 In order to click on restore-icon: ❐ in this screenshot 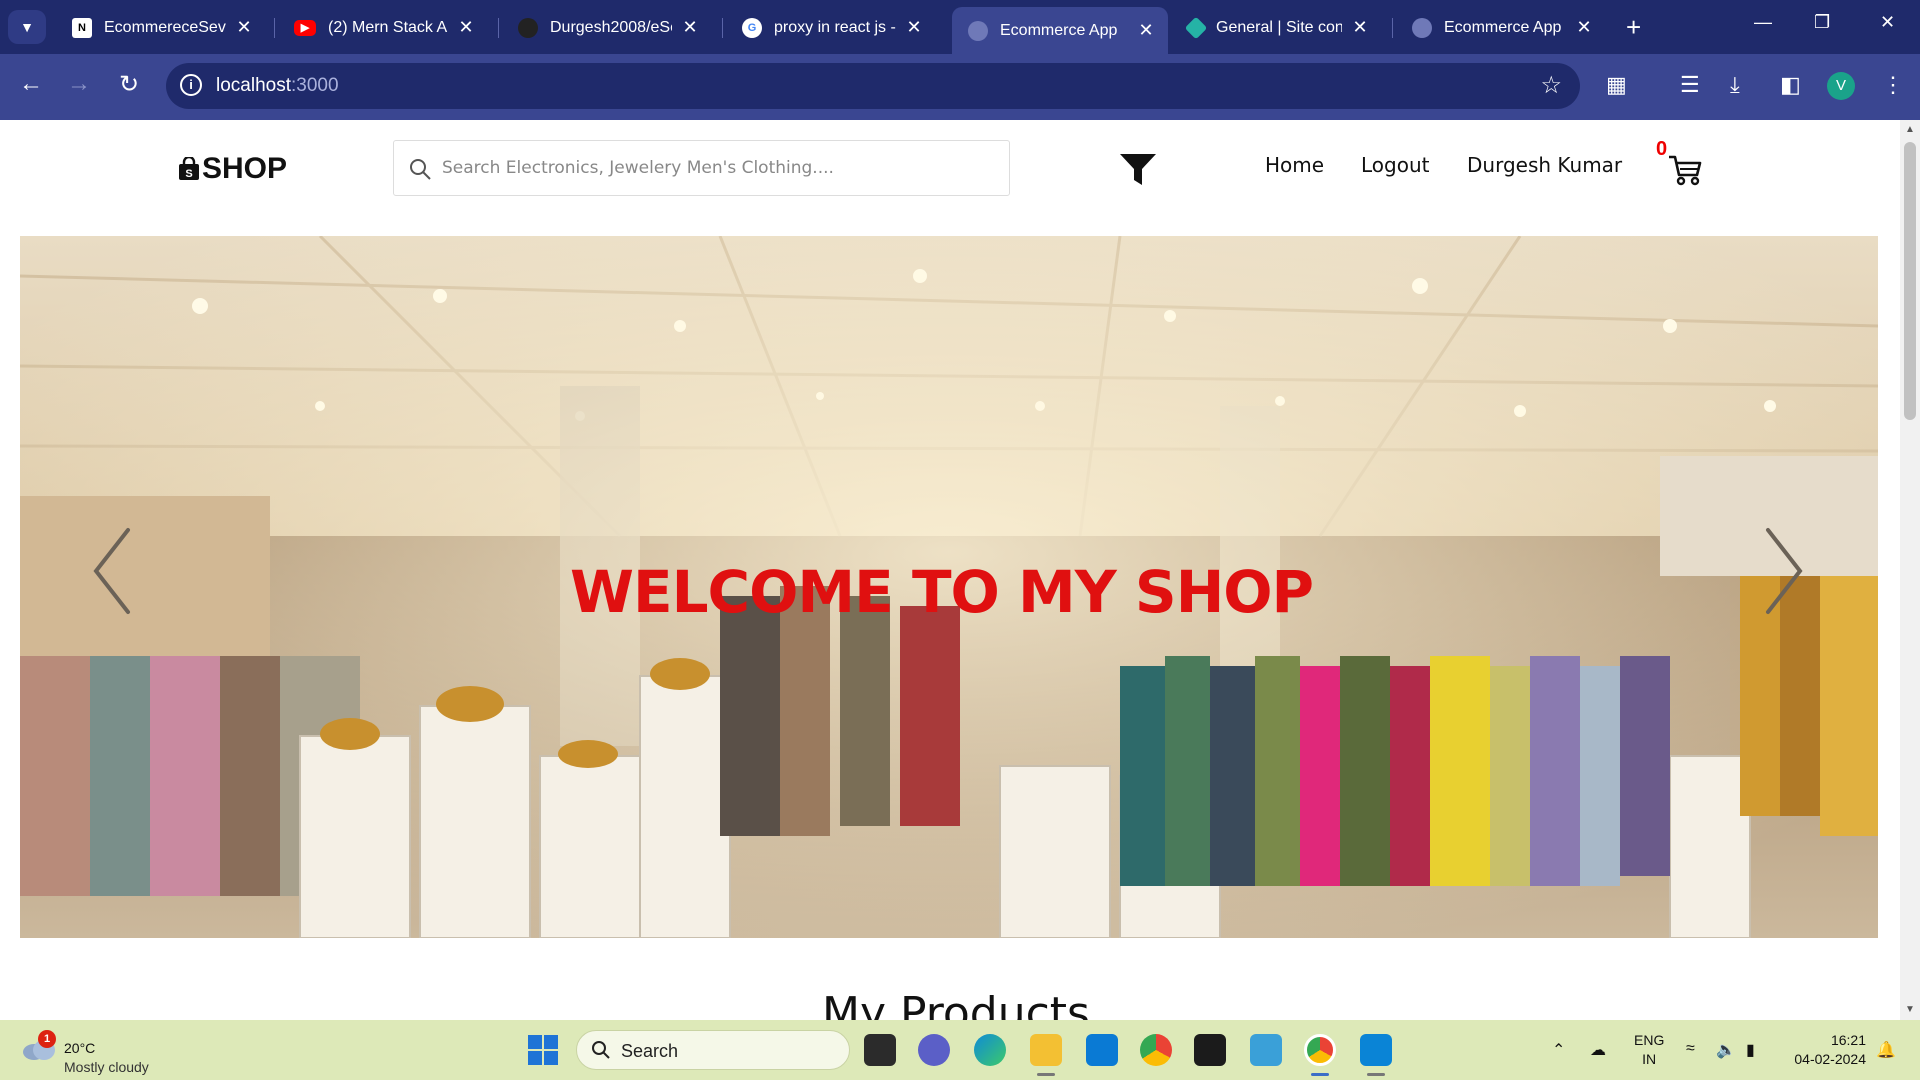, I will do `click(1822, 22)`.